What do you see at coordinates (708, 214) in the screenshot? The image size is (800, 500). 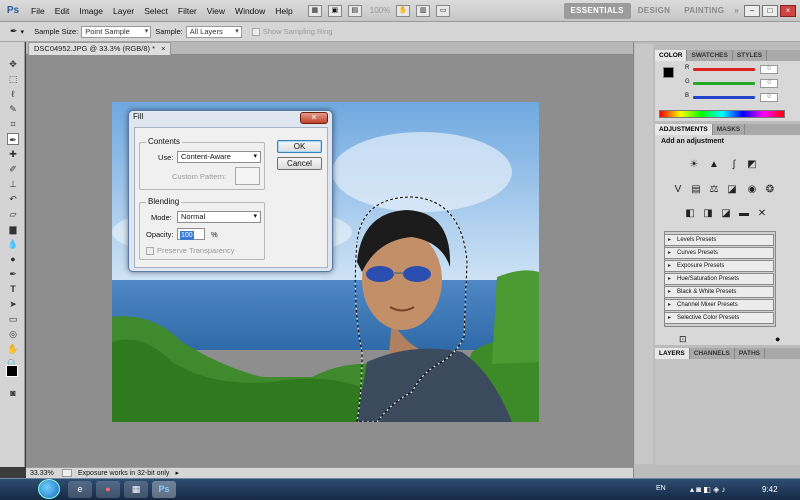 I see `posterize-icon: ◨` at bounding box center [708, 214].